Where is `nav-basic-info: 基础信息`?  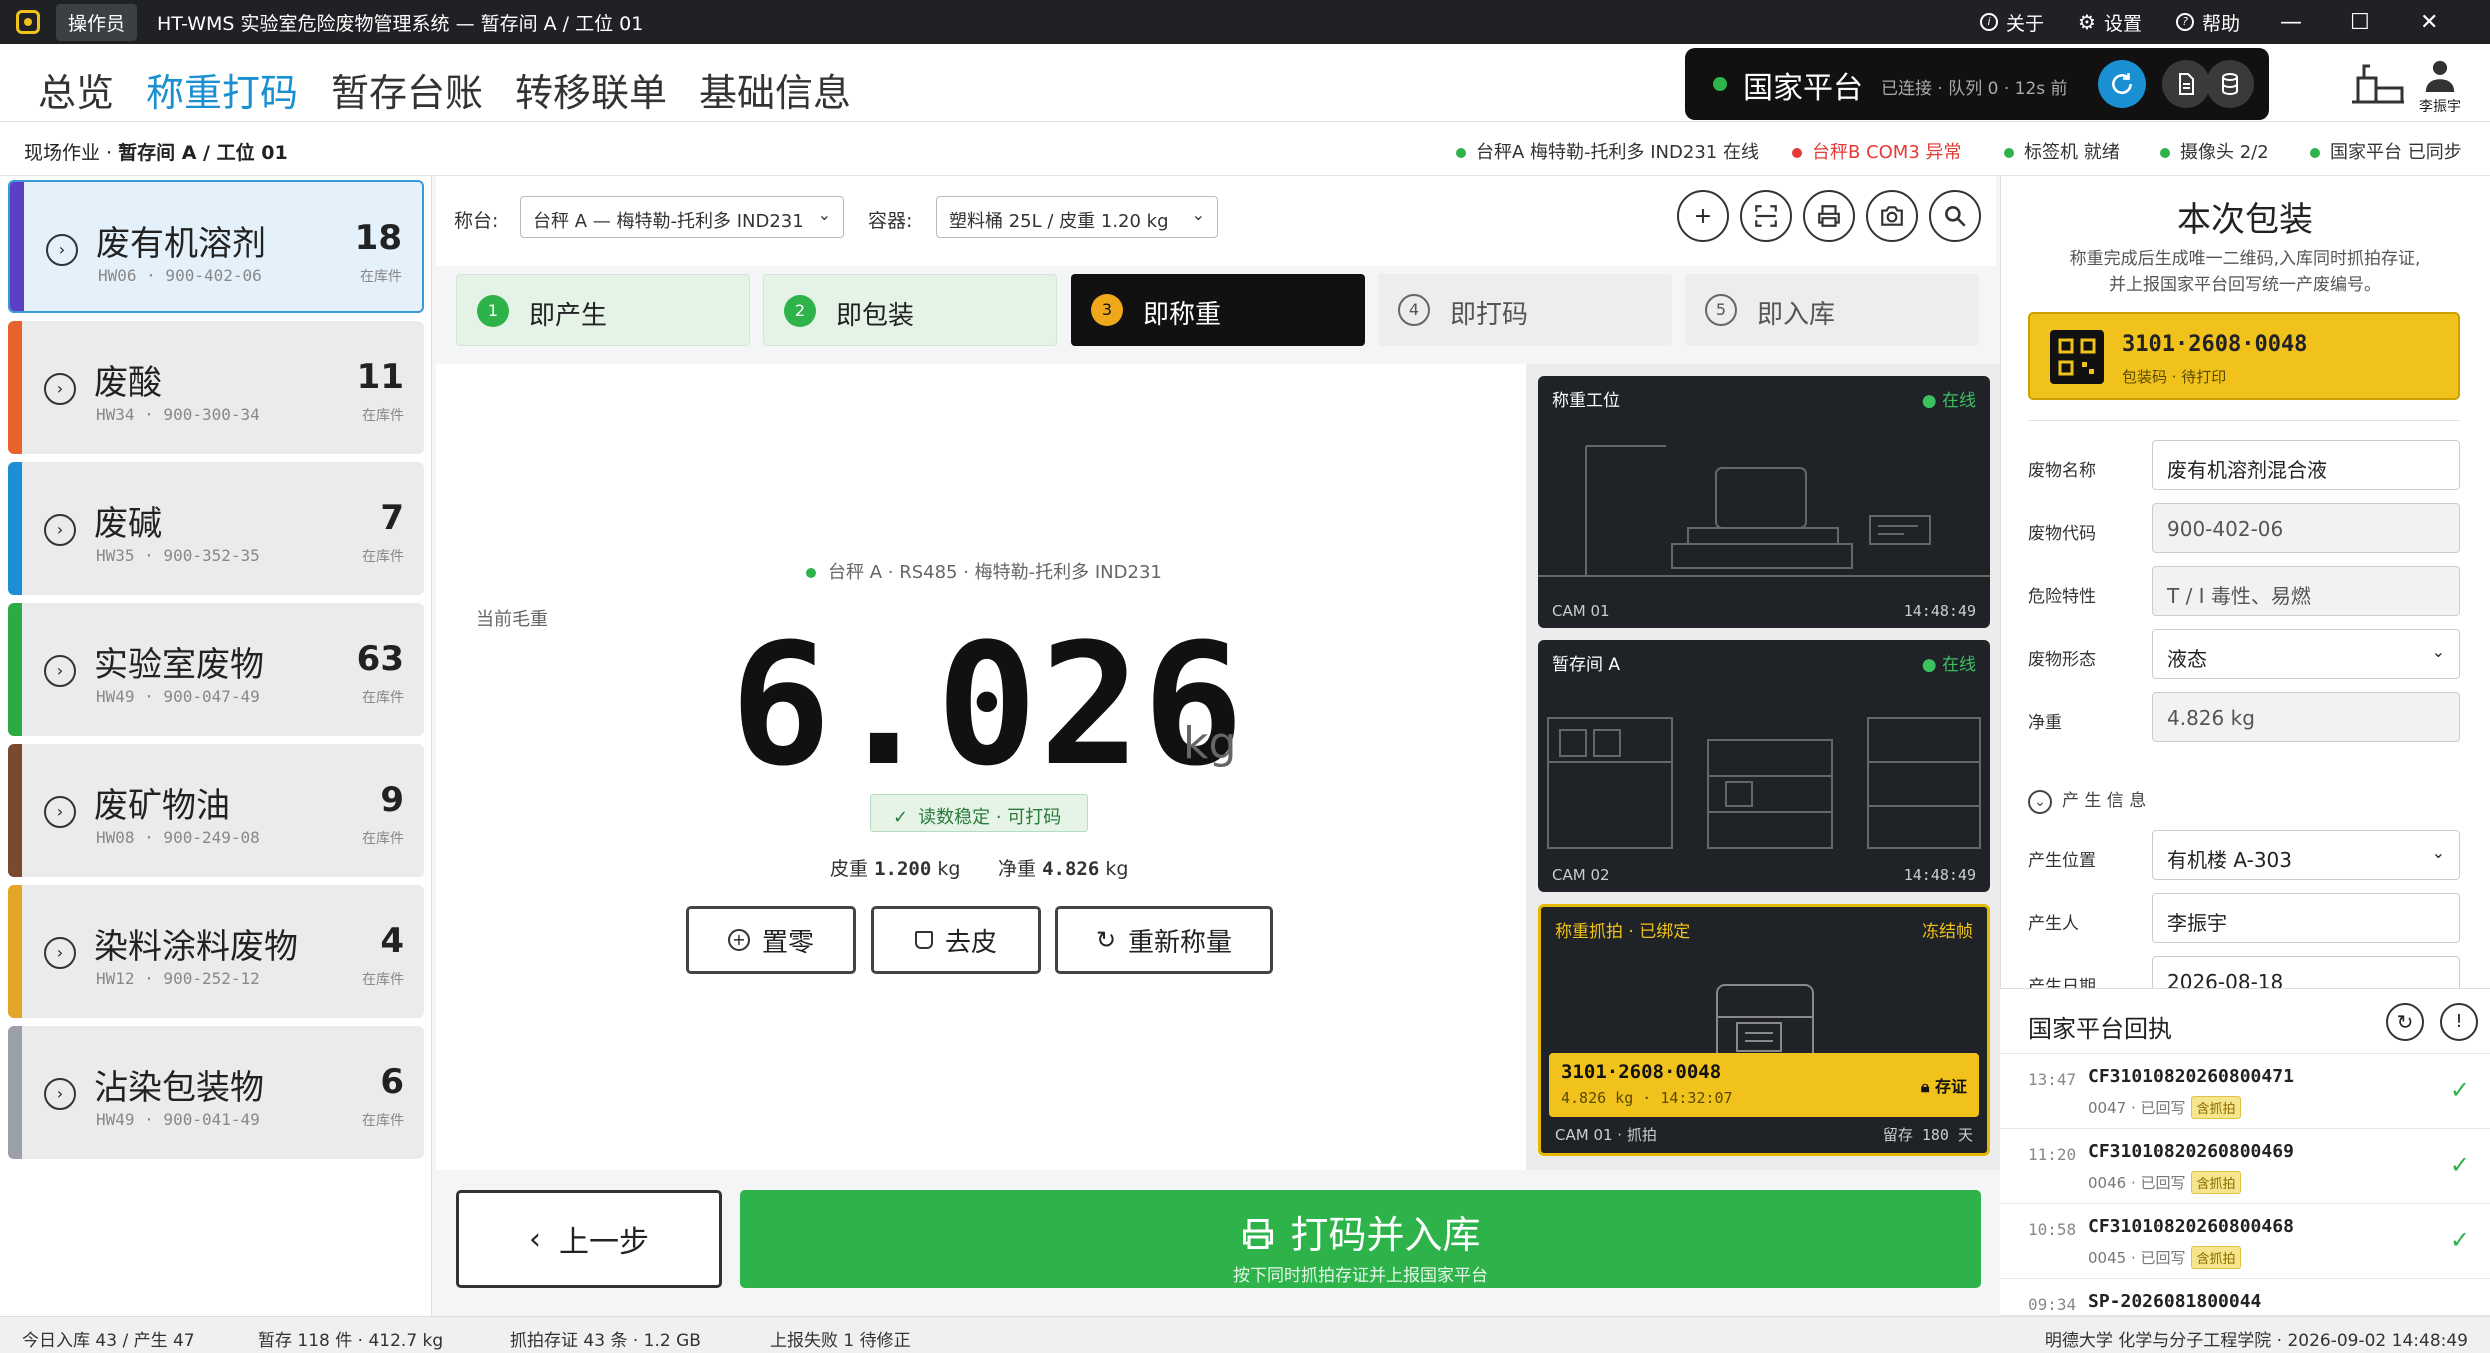 nav-basic-info: 基础信息 is located at coordinates (775, 89).